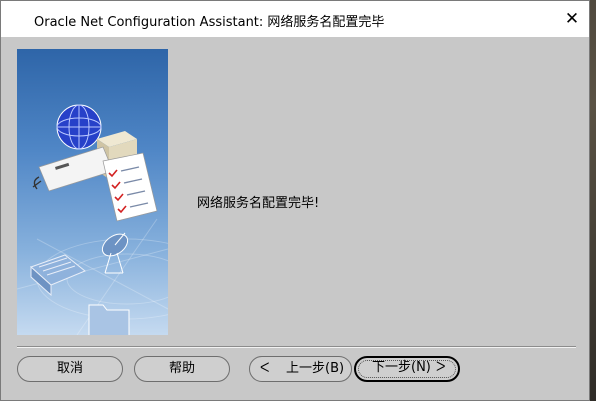 This screenshot has width=596, height=401. What do you see at coordinates (130, 187) in the screenshot?
I see `checklist-icon` at bounding box center [130, 187].